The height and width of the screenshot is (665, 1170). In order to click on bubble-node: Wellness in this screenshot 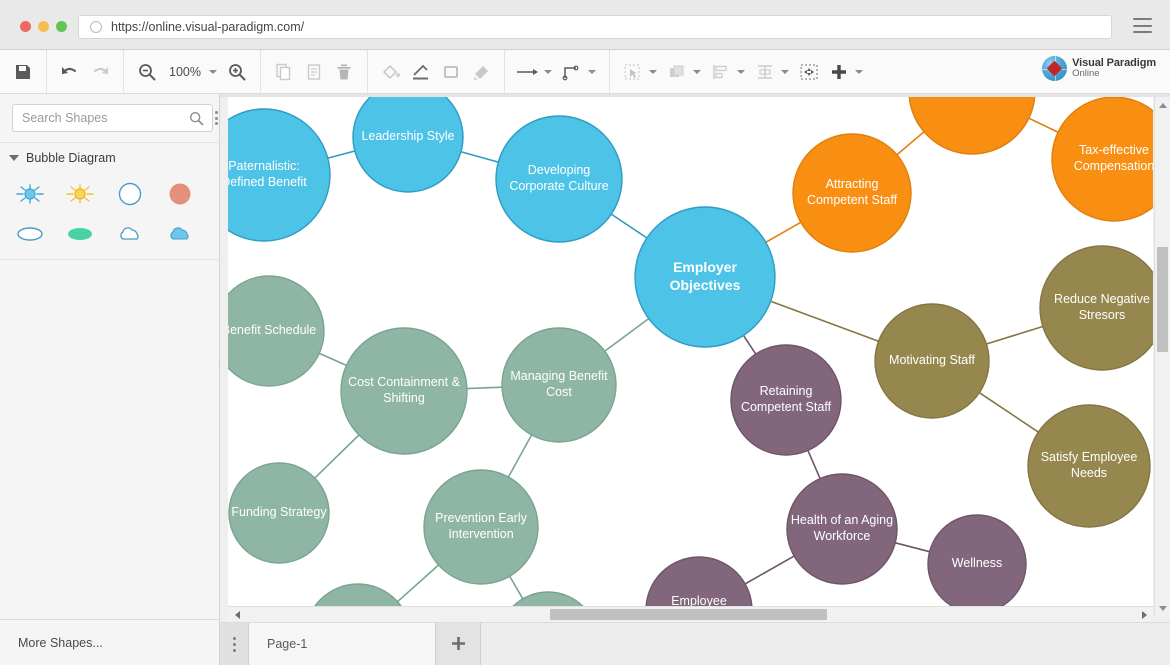, I will do `click(977, 564)`.